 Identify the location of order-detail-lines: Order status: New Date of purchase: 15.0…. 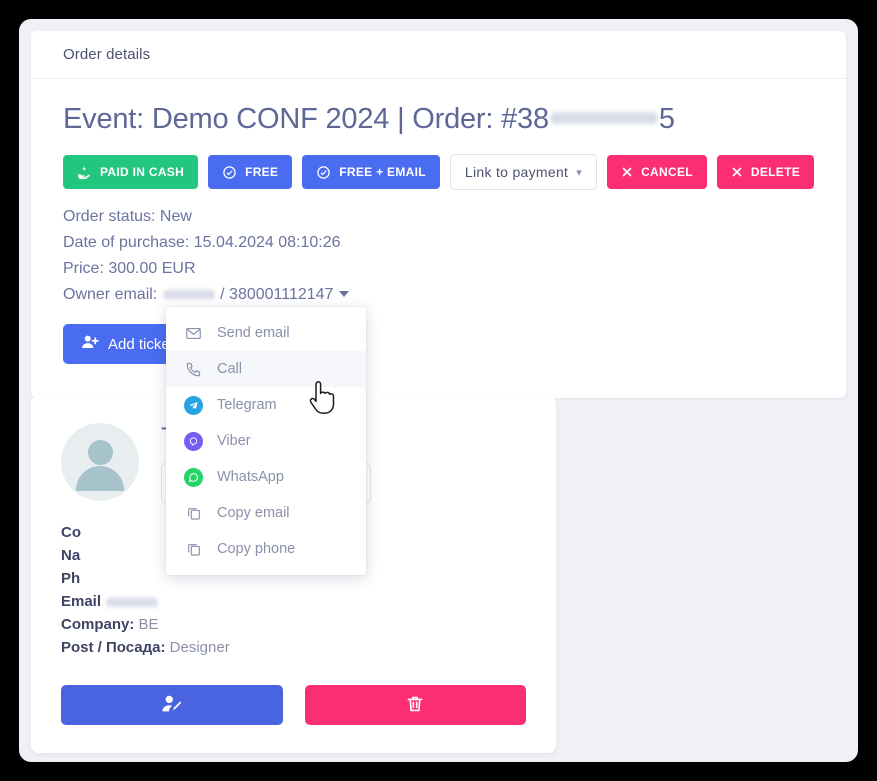
(438, 256).